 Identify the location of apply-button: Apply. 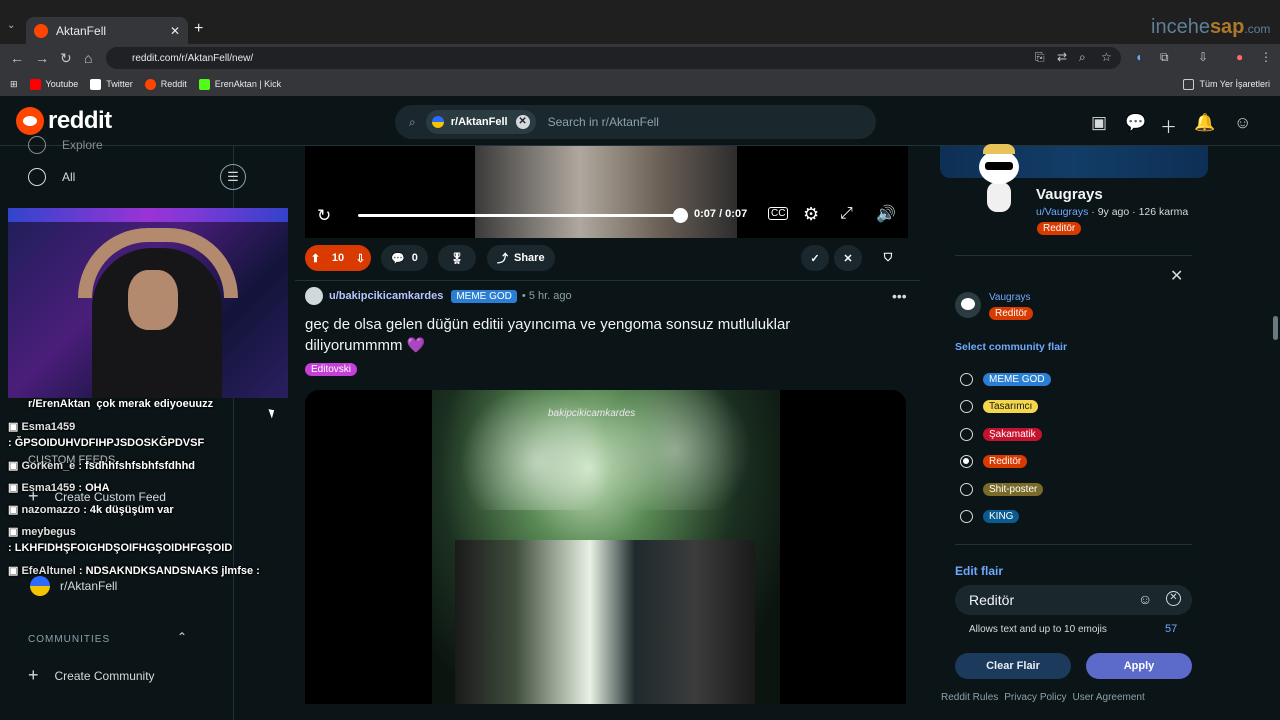
(1139, 666).